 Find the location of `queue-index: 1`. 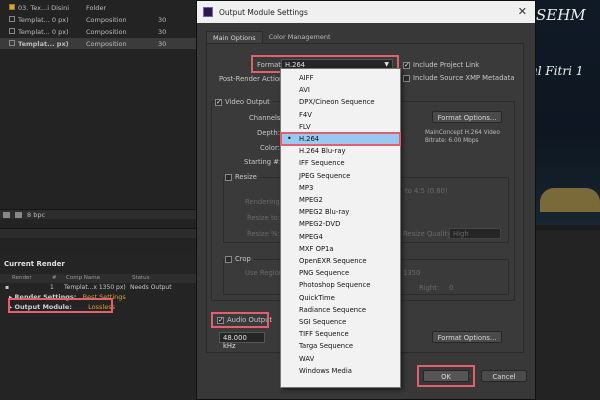

queue-index: 1 is located at coordinates (52, 287).